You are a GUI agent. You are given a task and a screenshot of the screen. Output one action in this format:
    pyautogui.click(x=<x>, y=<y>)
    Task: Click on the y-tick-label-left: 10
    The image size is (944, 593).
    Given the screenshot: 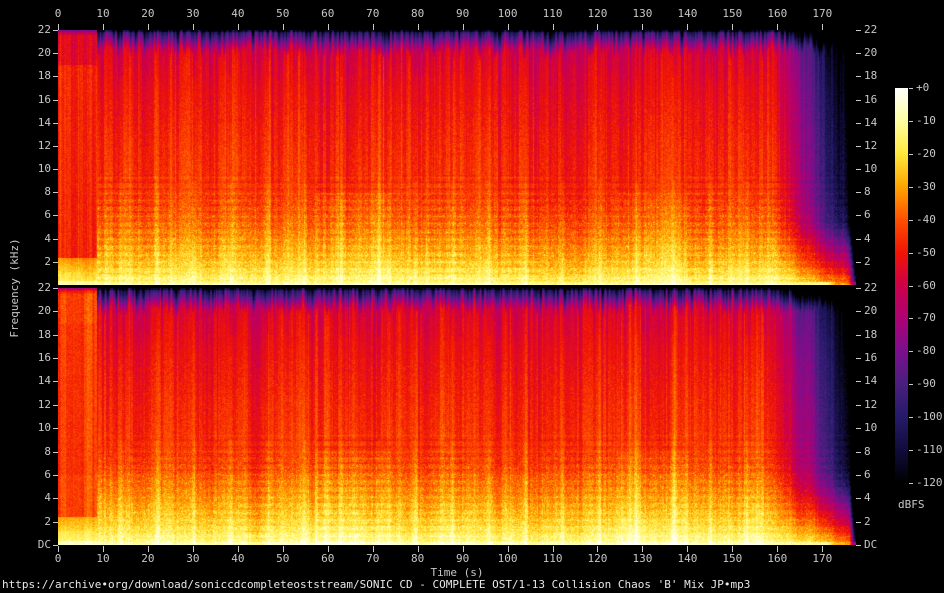 What is the action you would take?
    pyautogui.click(x=44, y=428)
    